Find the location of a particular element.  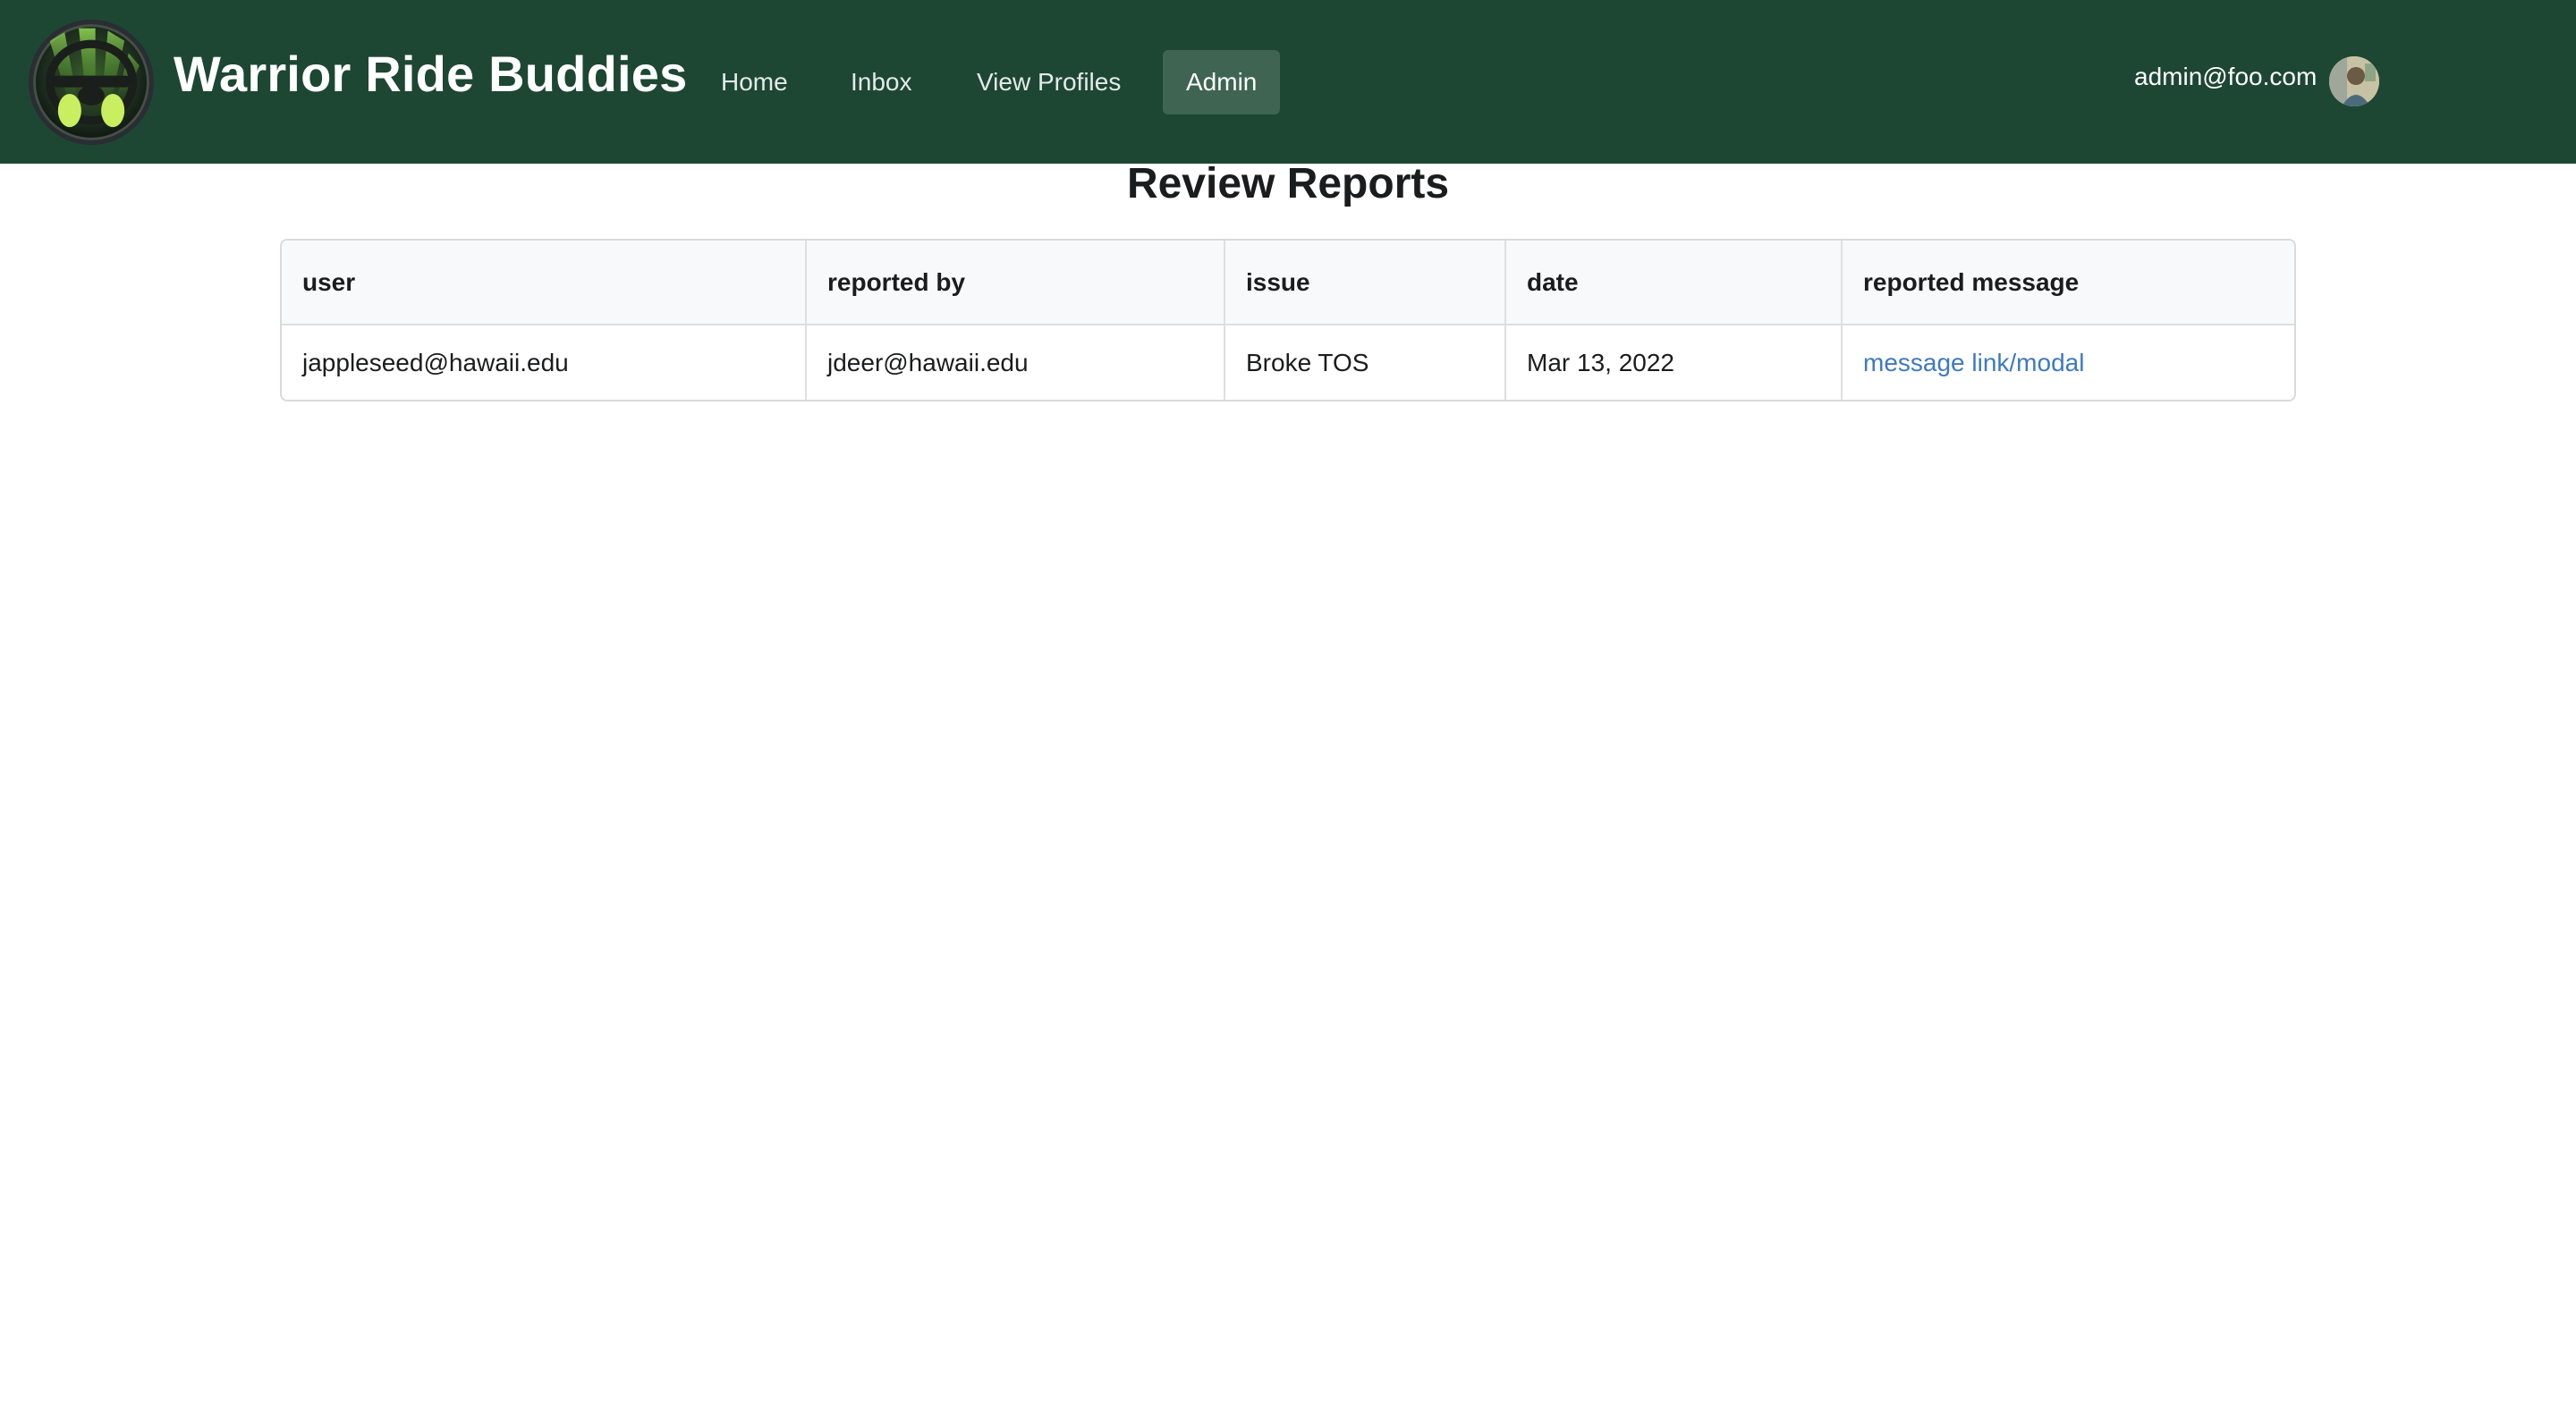

nav-home: Home is located at coordinates (754, 82).